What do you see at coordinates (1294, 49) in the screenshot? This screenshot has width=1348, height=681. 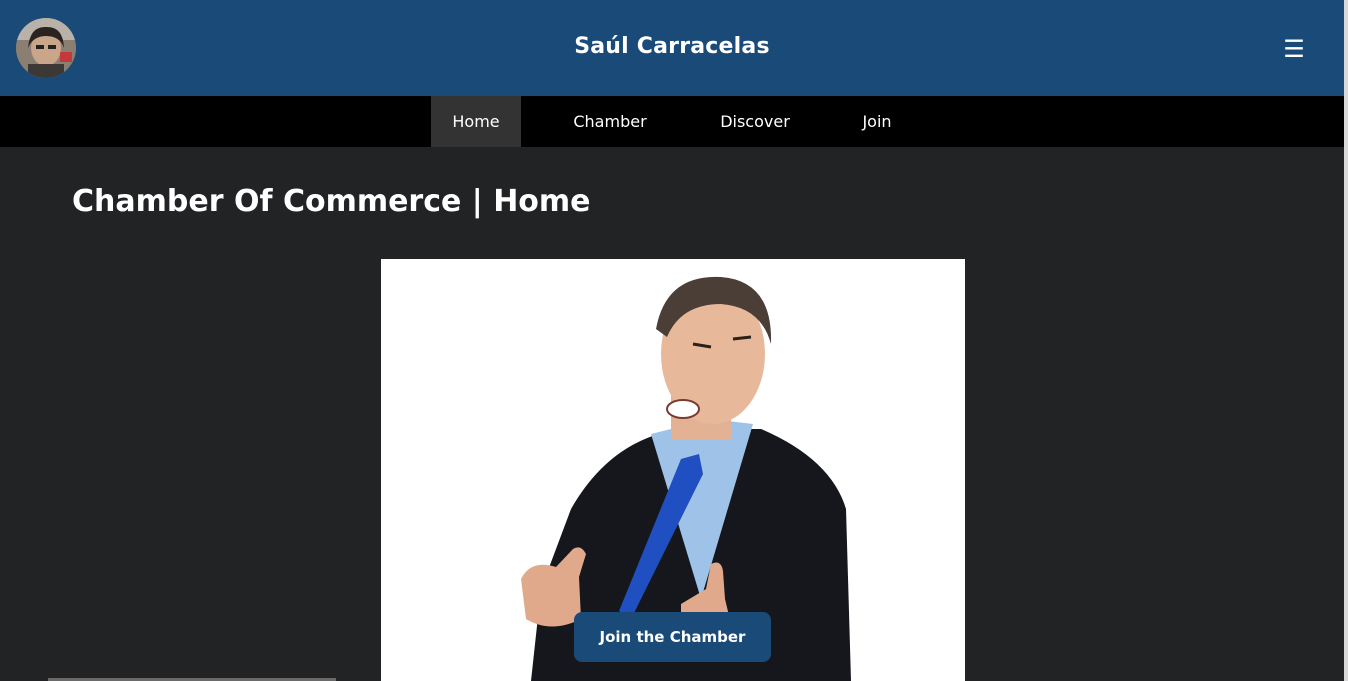 I see `hamburger-menu-icon: ☰` at bounding box center [1294, 49].